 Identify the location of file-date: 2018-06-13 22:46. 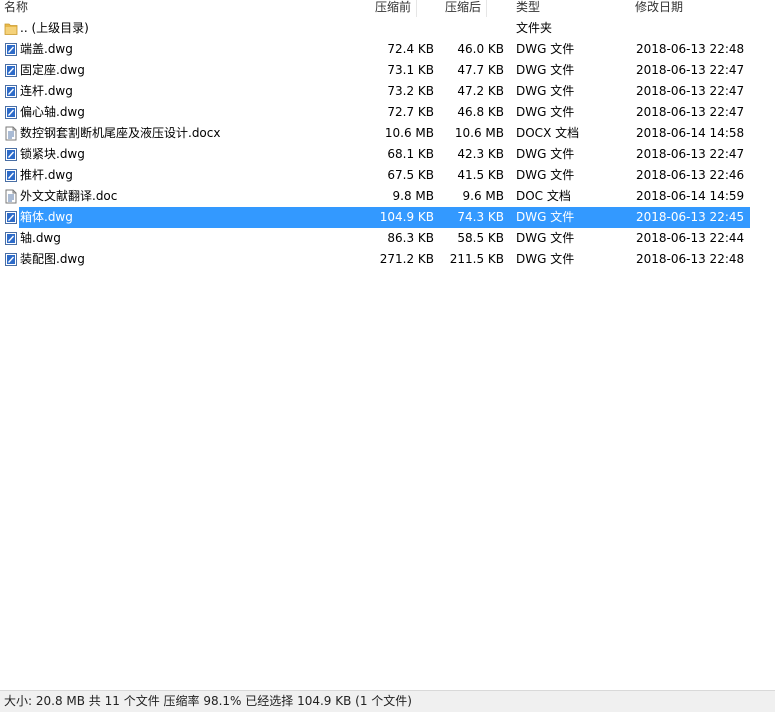
(690, 175).